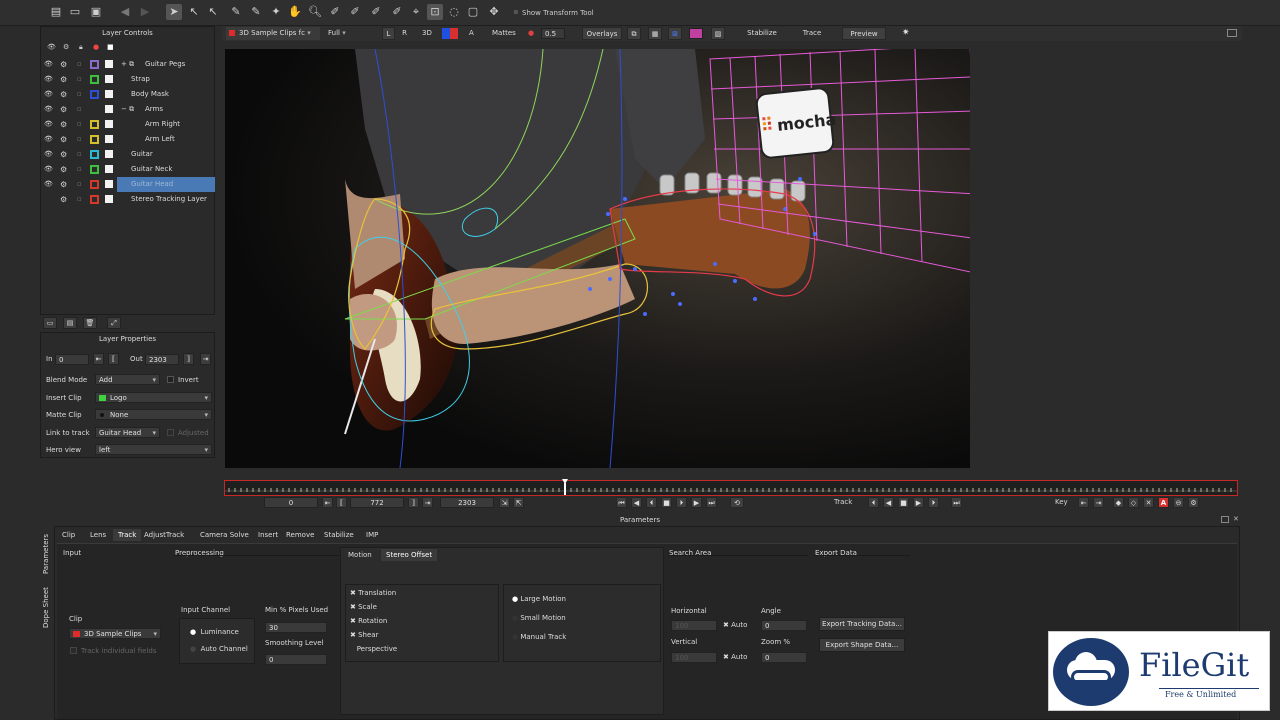 Image resolution: width=1280 pixels, height=720 pixels. Describe the element at coordinates (341, 502) in the screenshot. I see `goto-in-point-button: ⟦` at that location.